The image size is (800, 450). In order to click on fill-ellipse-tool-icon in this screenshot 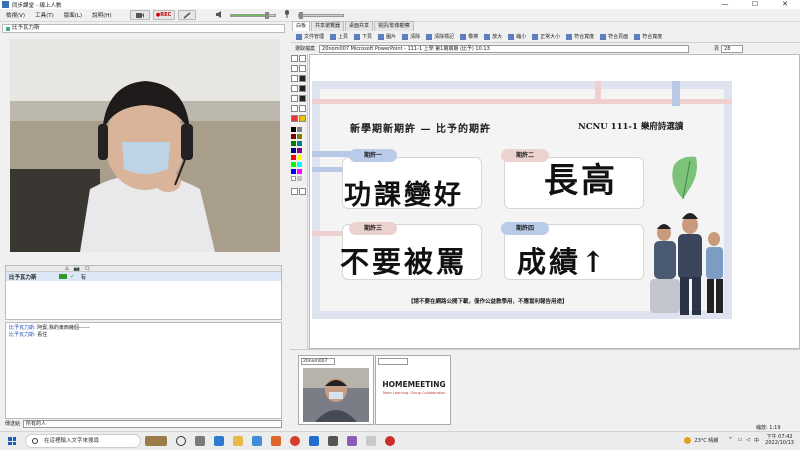, I will do `click(302, 88)`.